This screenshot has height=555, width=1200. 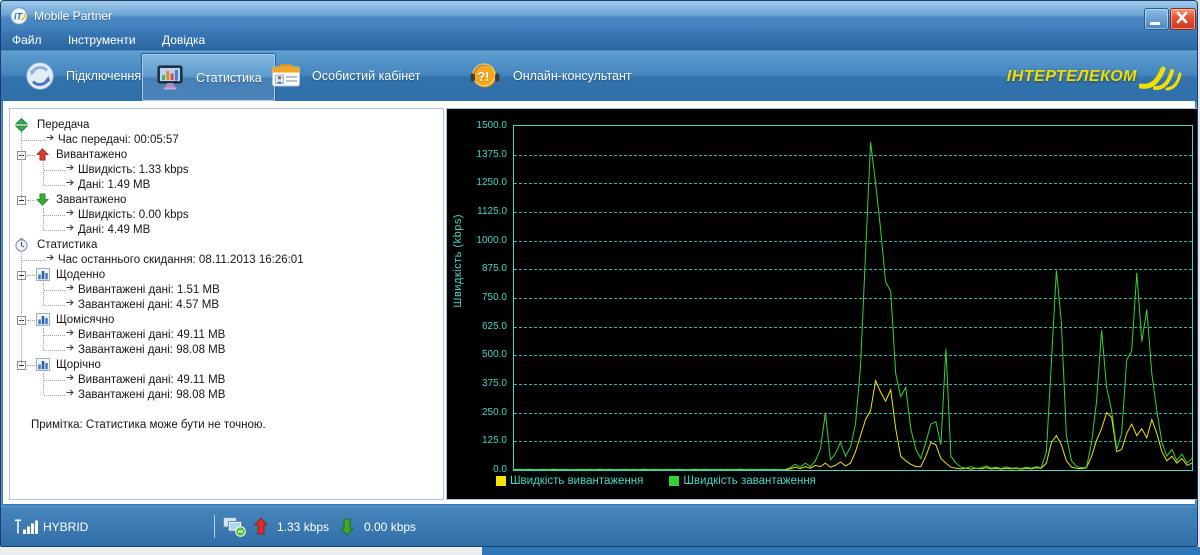 I want to click on statistics-label: Статистика, so click(x=229, y=77).